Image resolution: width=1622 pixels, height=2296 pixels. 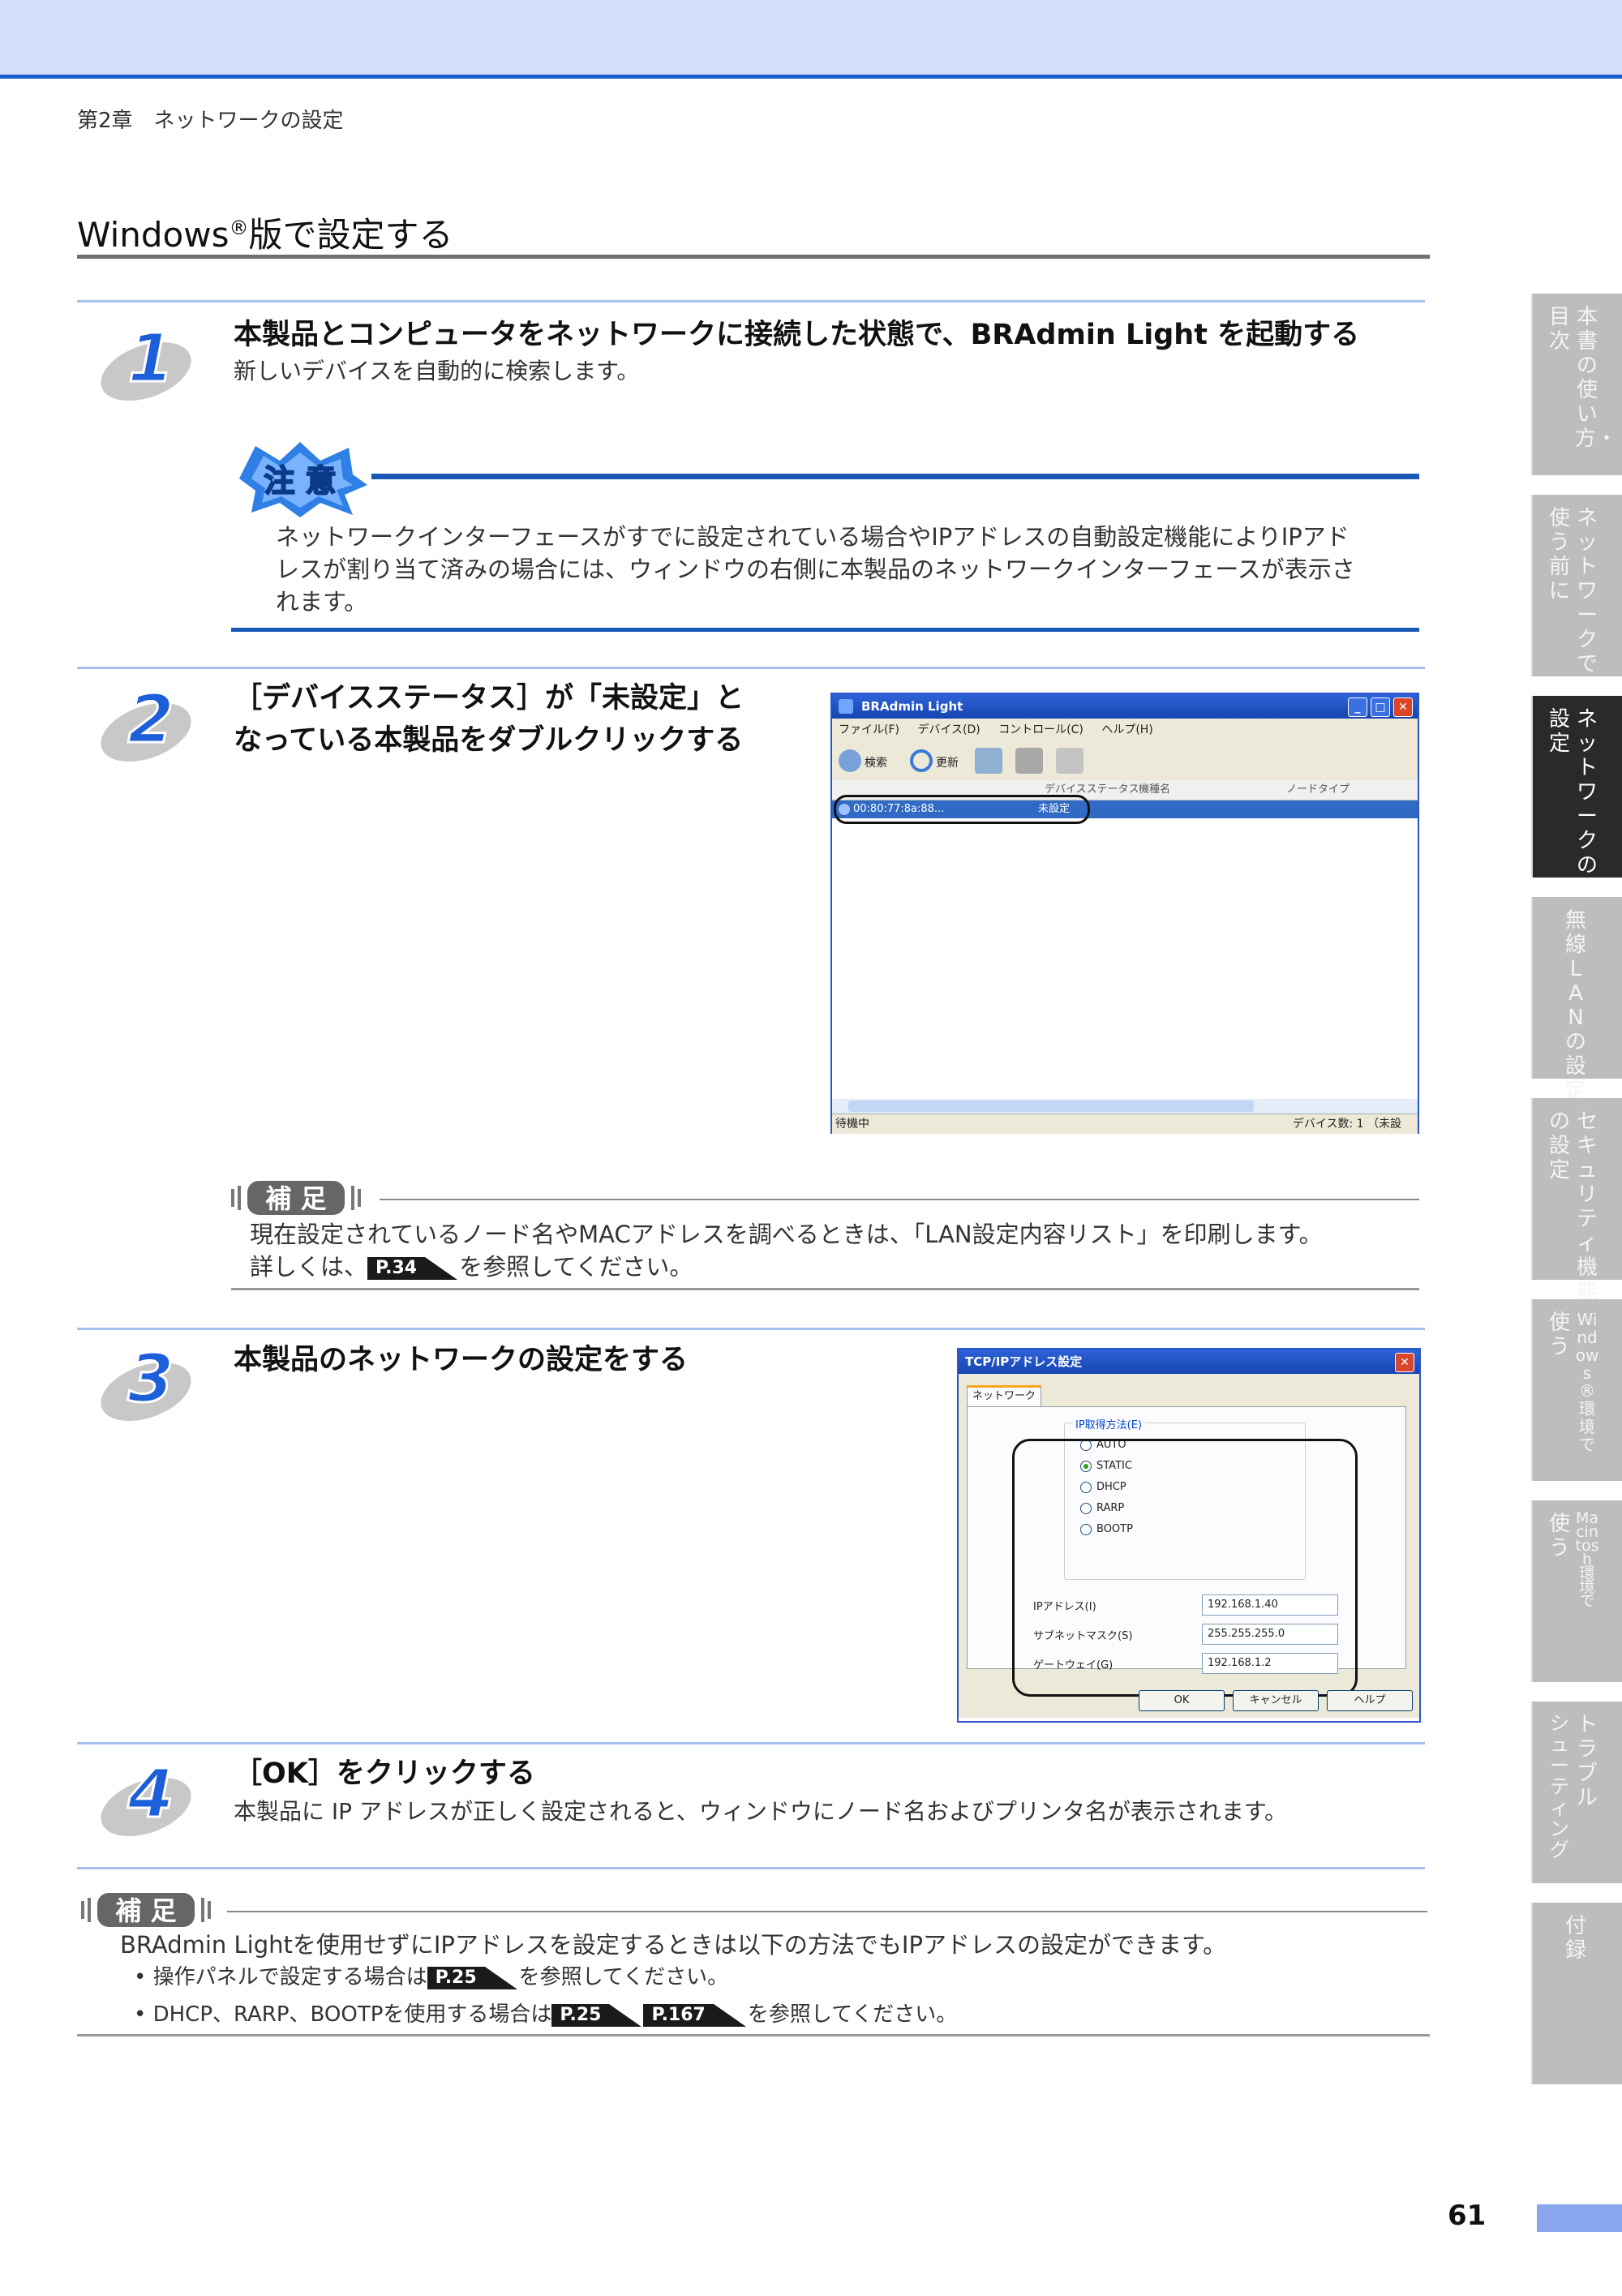 What do you see at coordinates (303, 479) in the screenshot?
I see `caution-badge-icon: 注 意` at bounding box center [303, 479].